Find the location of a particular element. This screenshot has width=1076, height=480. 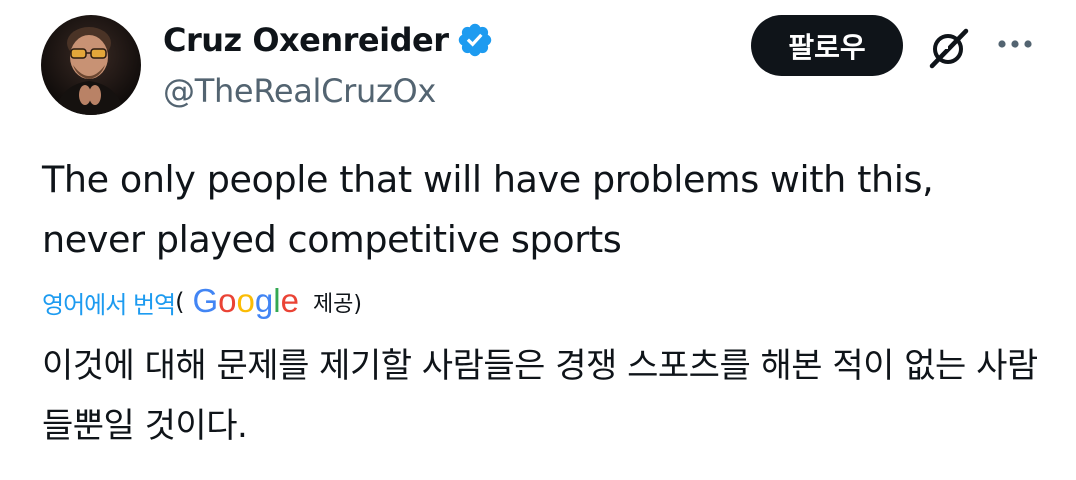

google-logo-letter: l is located at coordinates (277, 300).